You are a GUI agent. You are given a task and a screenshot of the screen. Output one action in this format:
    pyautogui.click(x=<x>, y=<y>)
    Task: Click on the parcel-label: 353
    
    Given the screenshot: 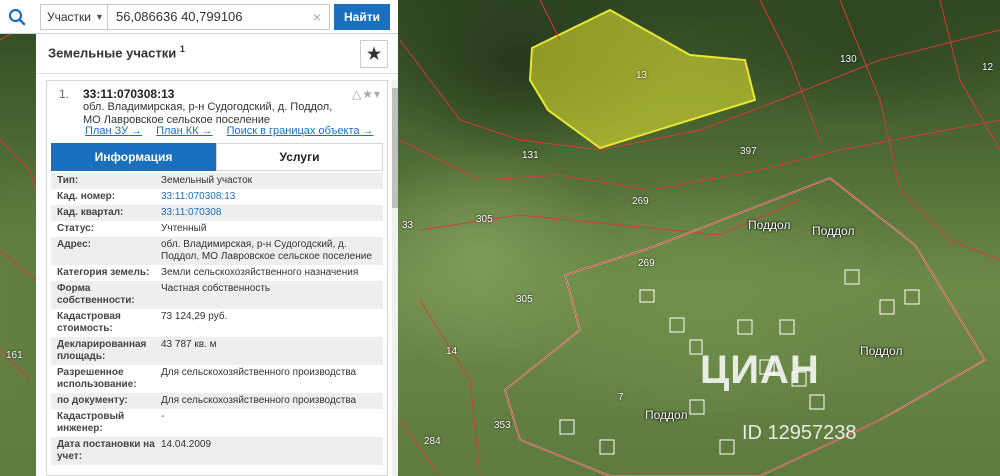 What is the action you would take?
    pyautogui.click(x=502, y=425)
    